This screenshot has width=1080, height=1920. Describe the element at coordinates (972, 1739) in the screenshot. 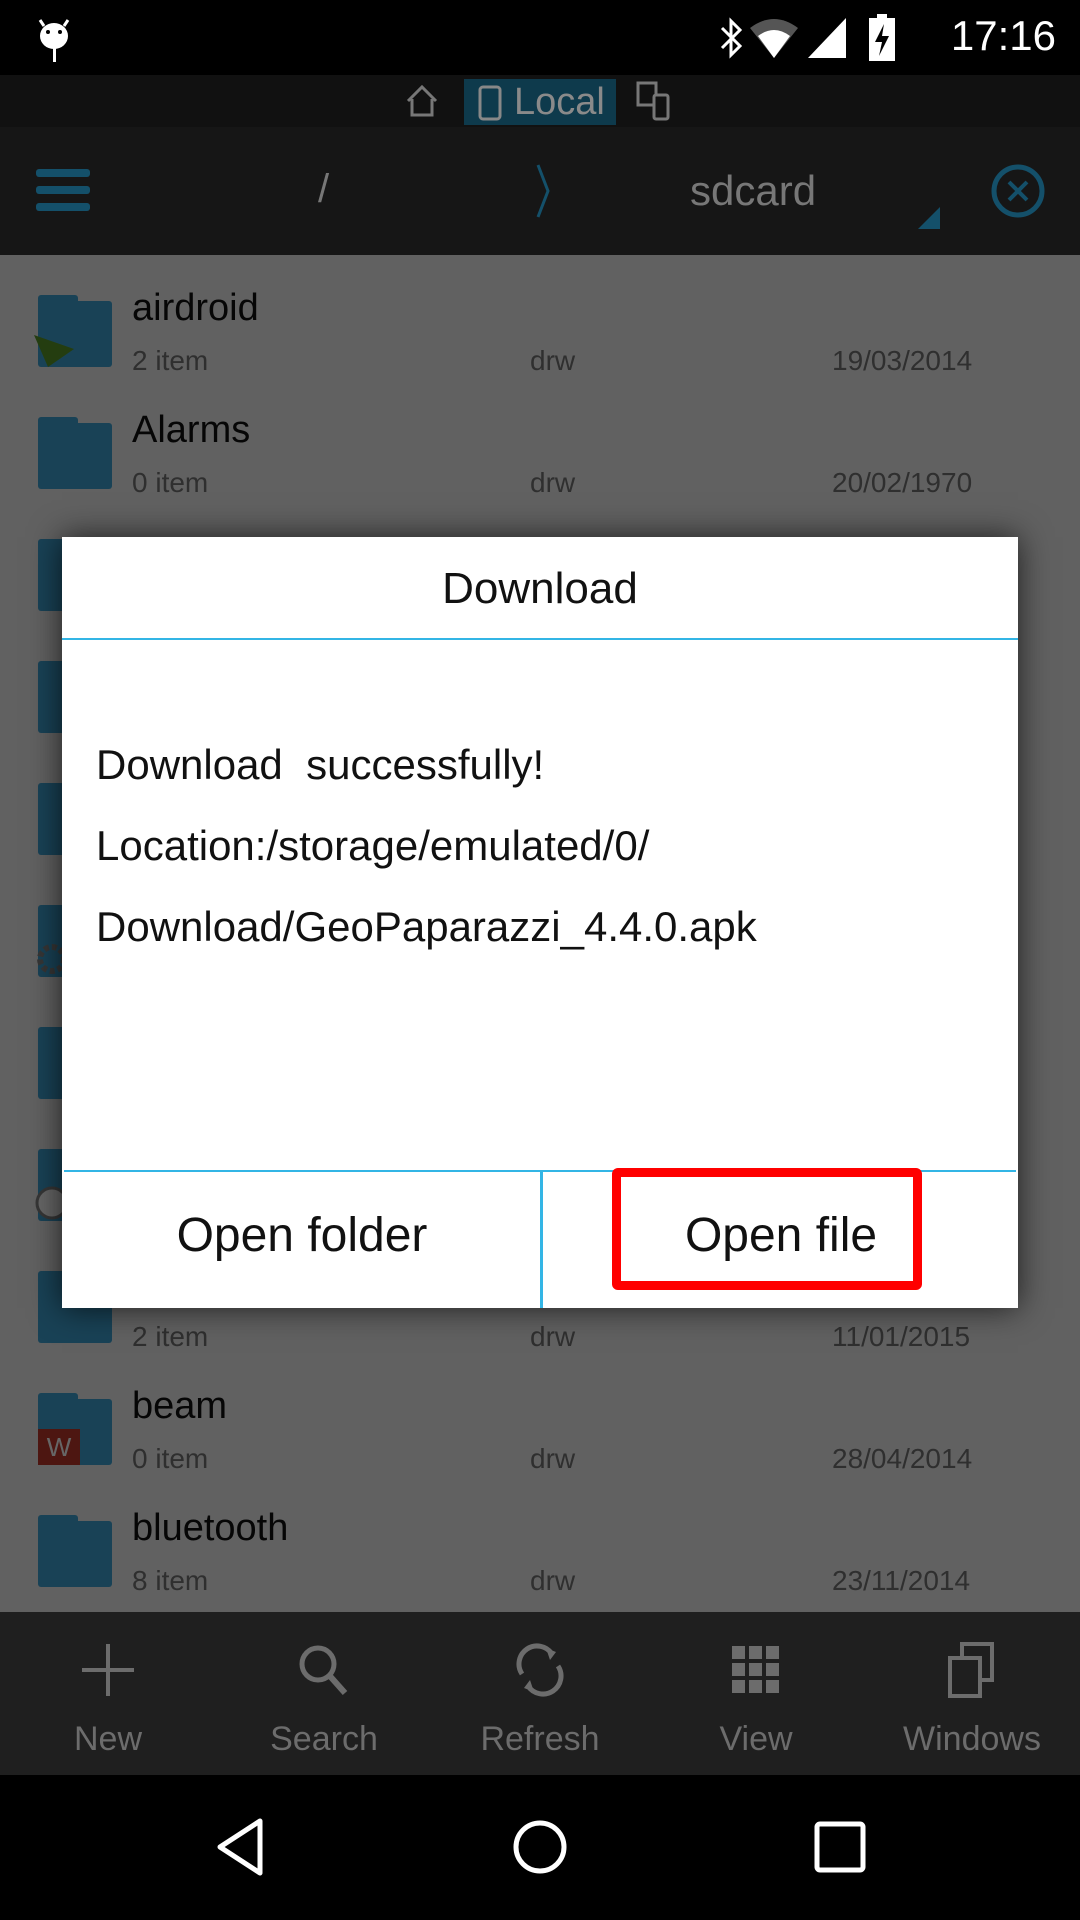

I see `windows-label: Windows` at that location.